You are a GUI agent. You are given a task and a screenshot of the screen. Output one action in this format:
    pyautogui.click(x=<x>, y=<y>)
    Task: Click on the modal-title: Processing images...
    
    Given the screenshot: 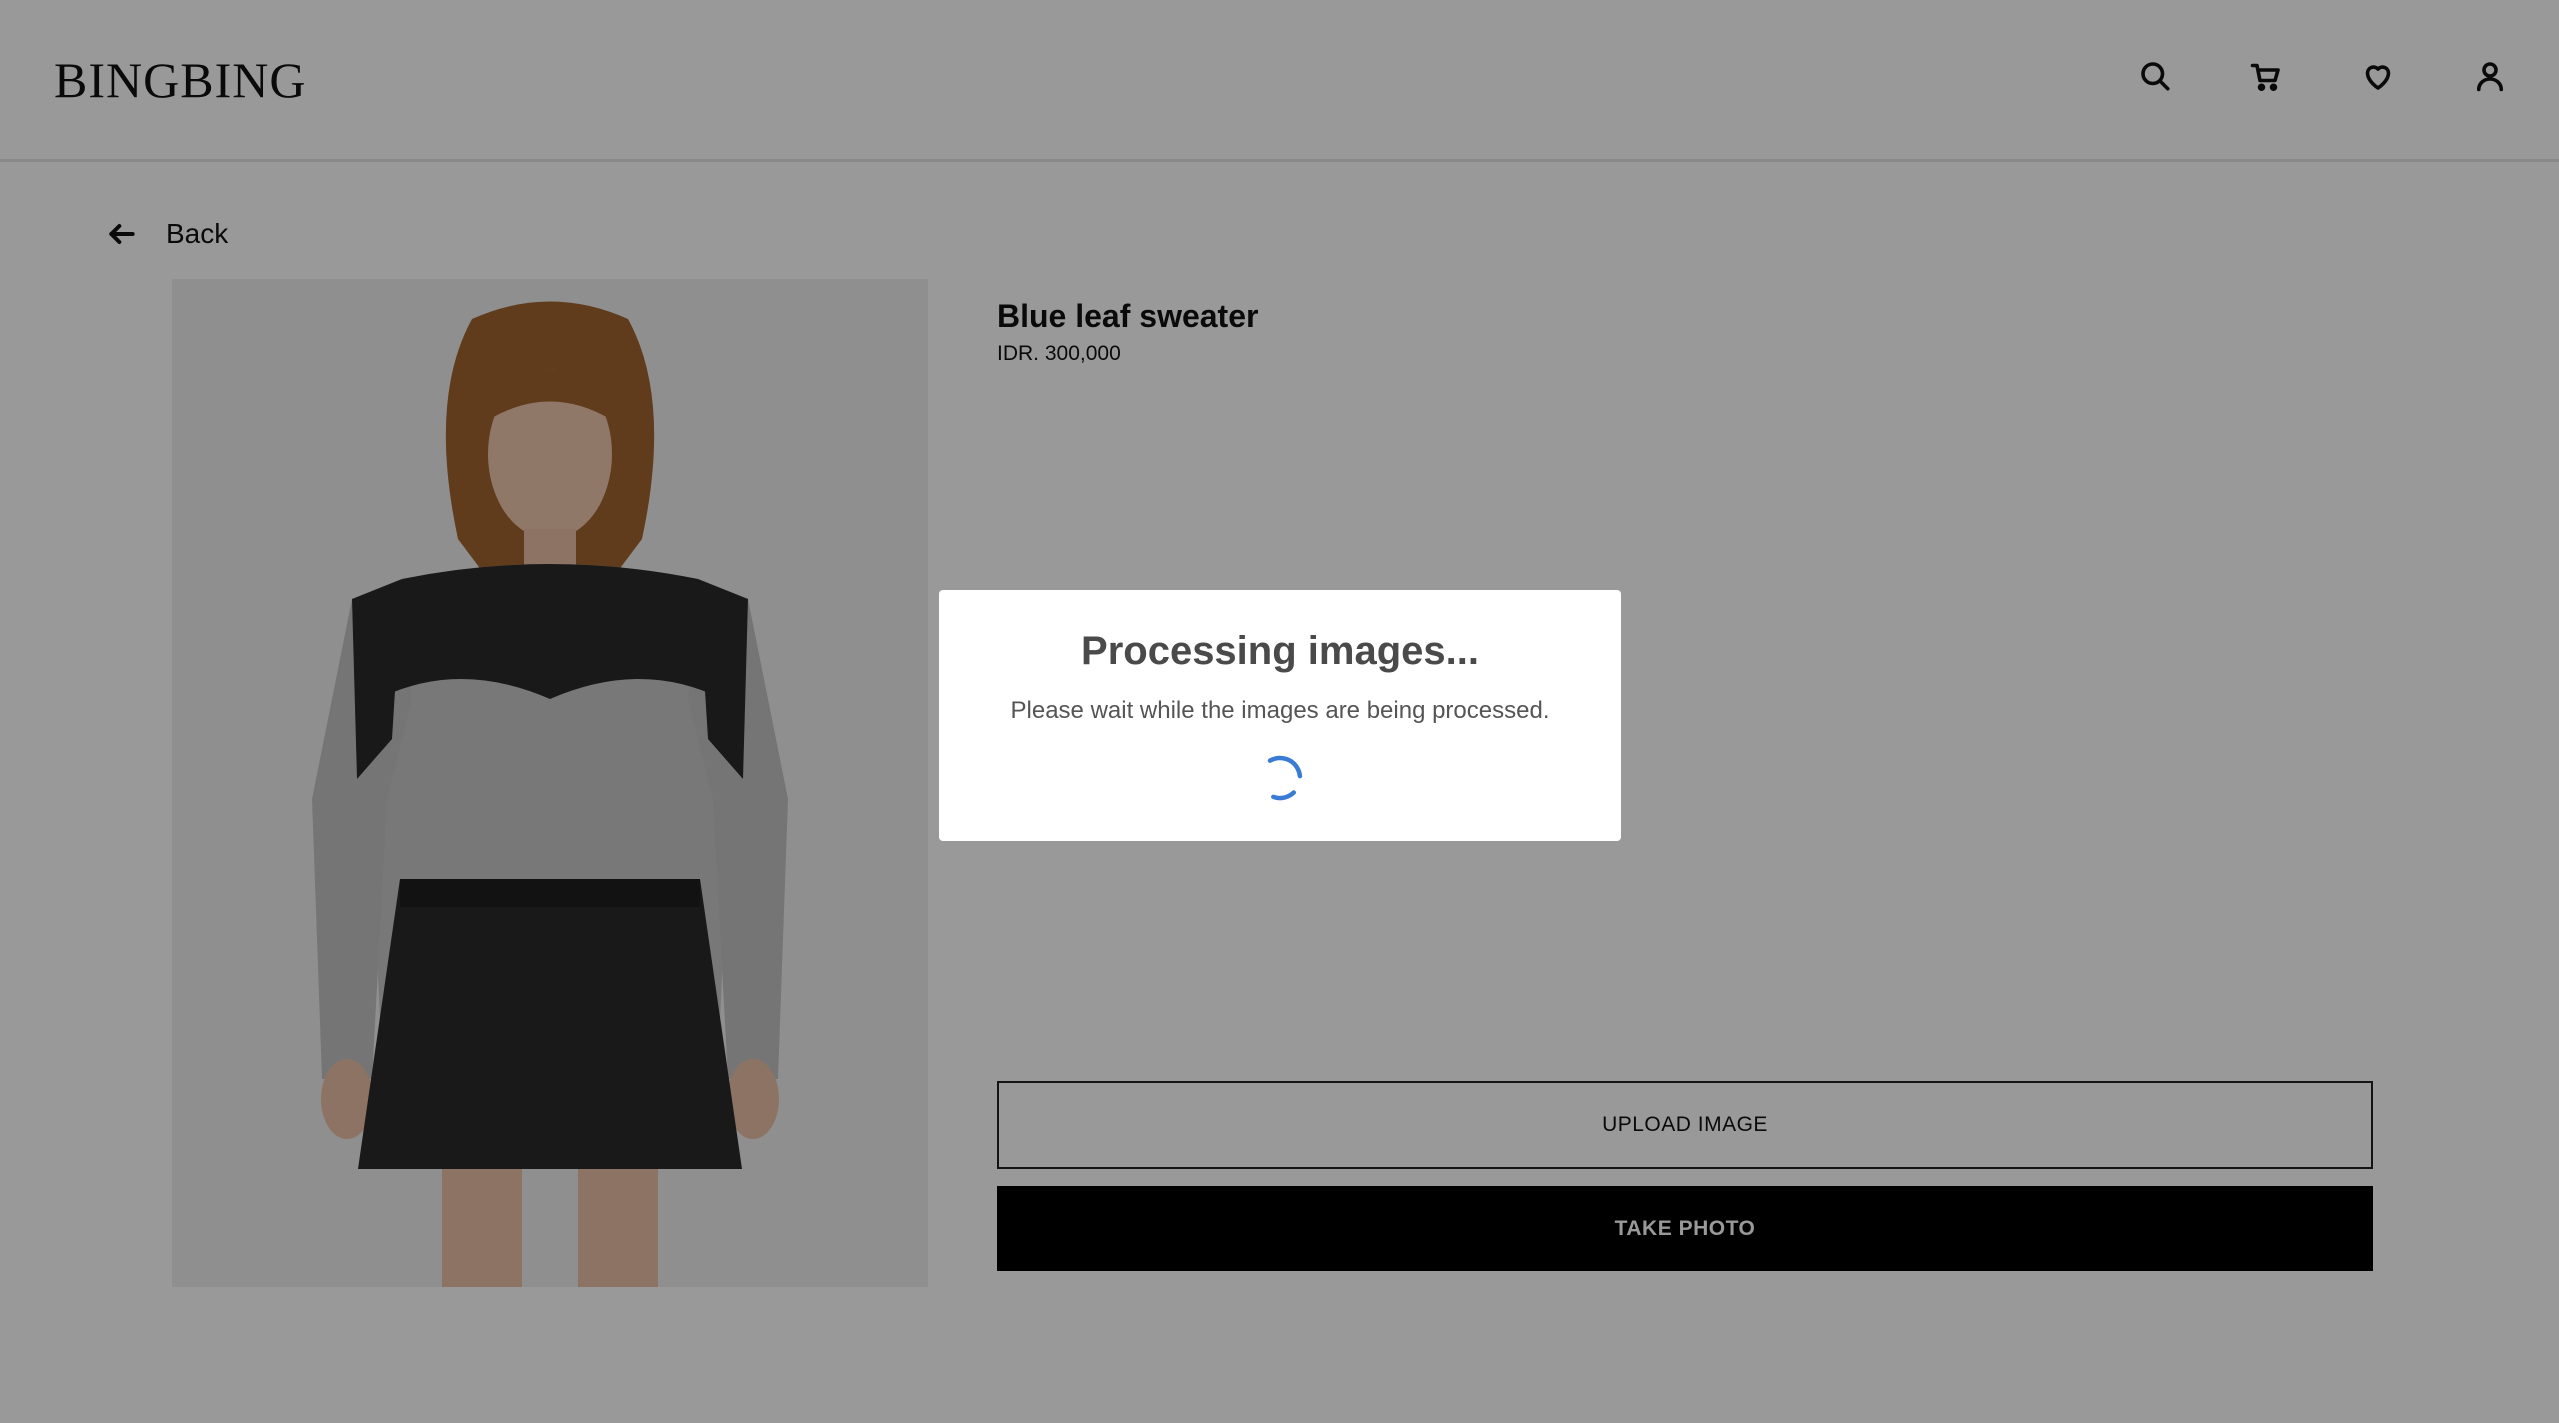 What is the action you would take?
    pyautogui.click(x=1280, y=651)
    